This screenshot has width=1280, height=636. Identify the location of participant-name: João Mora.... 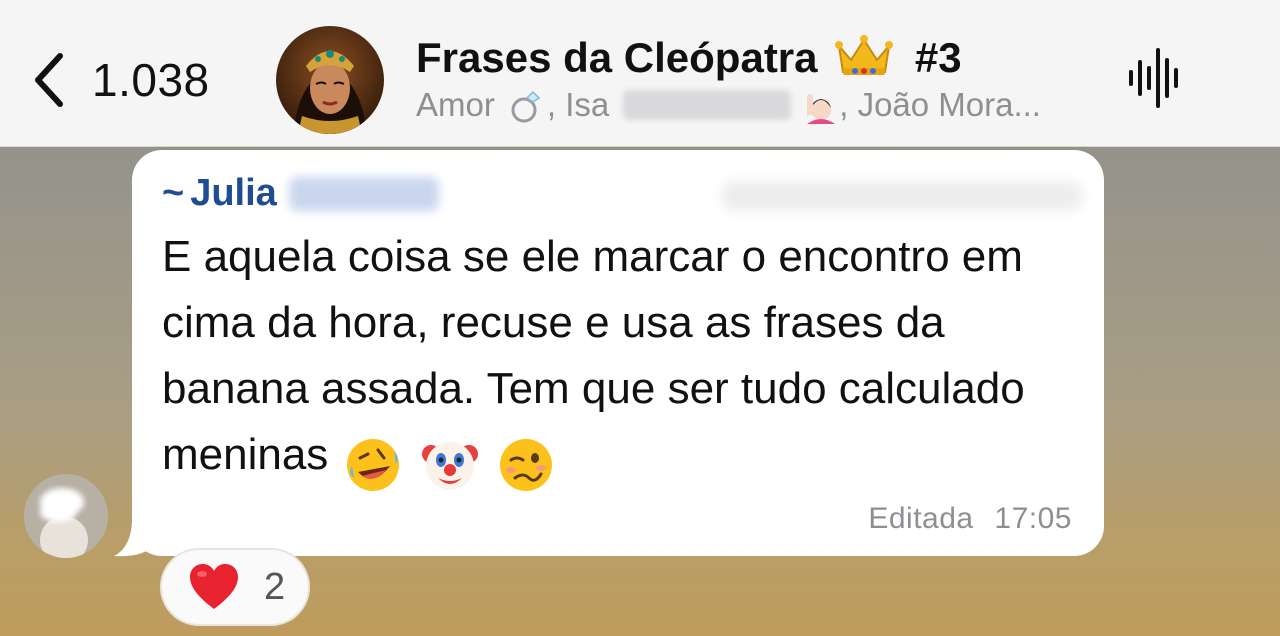
(949, 104).